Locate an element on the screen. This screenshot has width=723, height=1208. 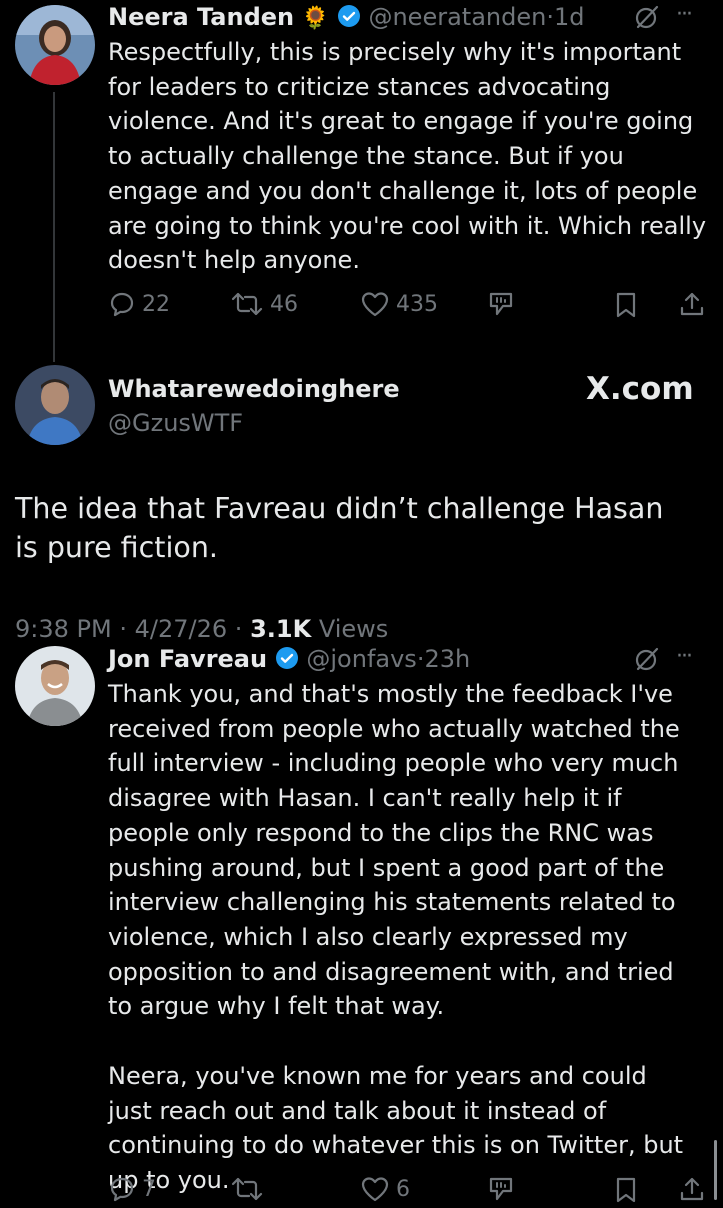
like-button: 6 is located at coordinates (385, 1189).